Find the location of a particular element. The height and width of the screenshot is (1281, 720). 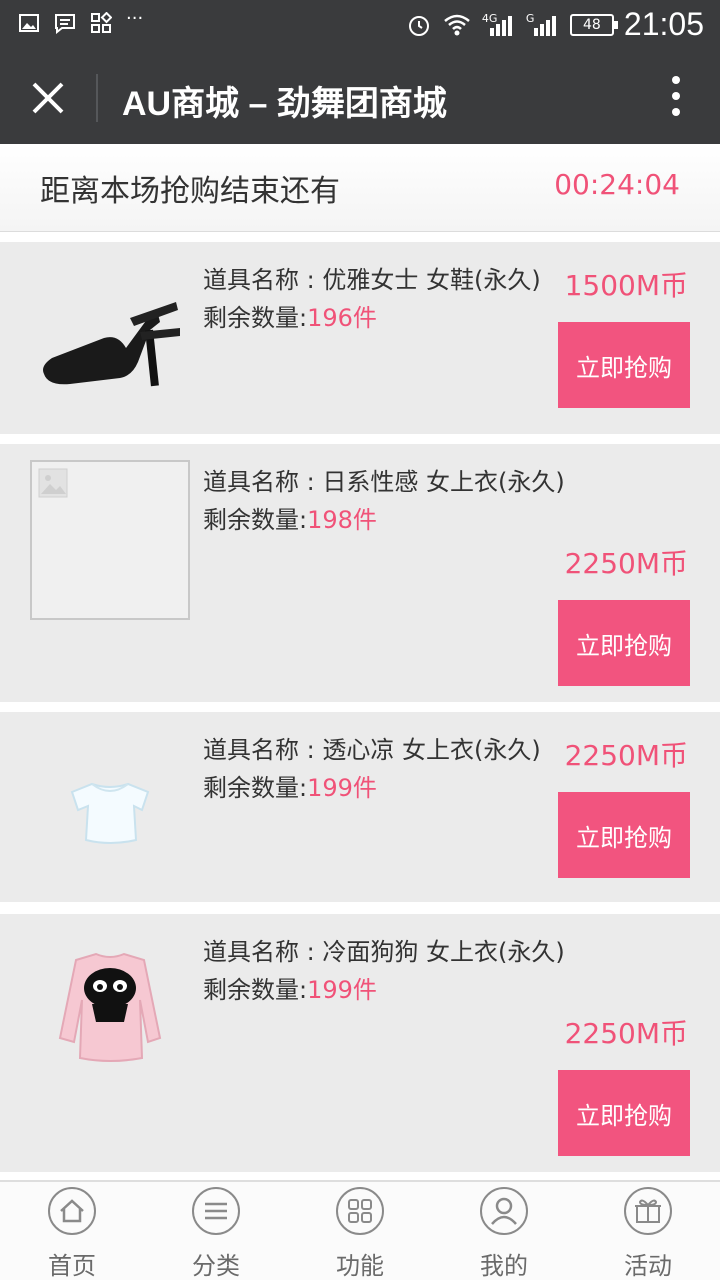

item-quantity: 剩余数量:198件 is located at coordinates (290, 517).